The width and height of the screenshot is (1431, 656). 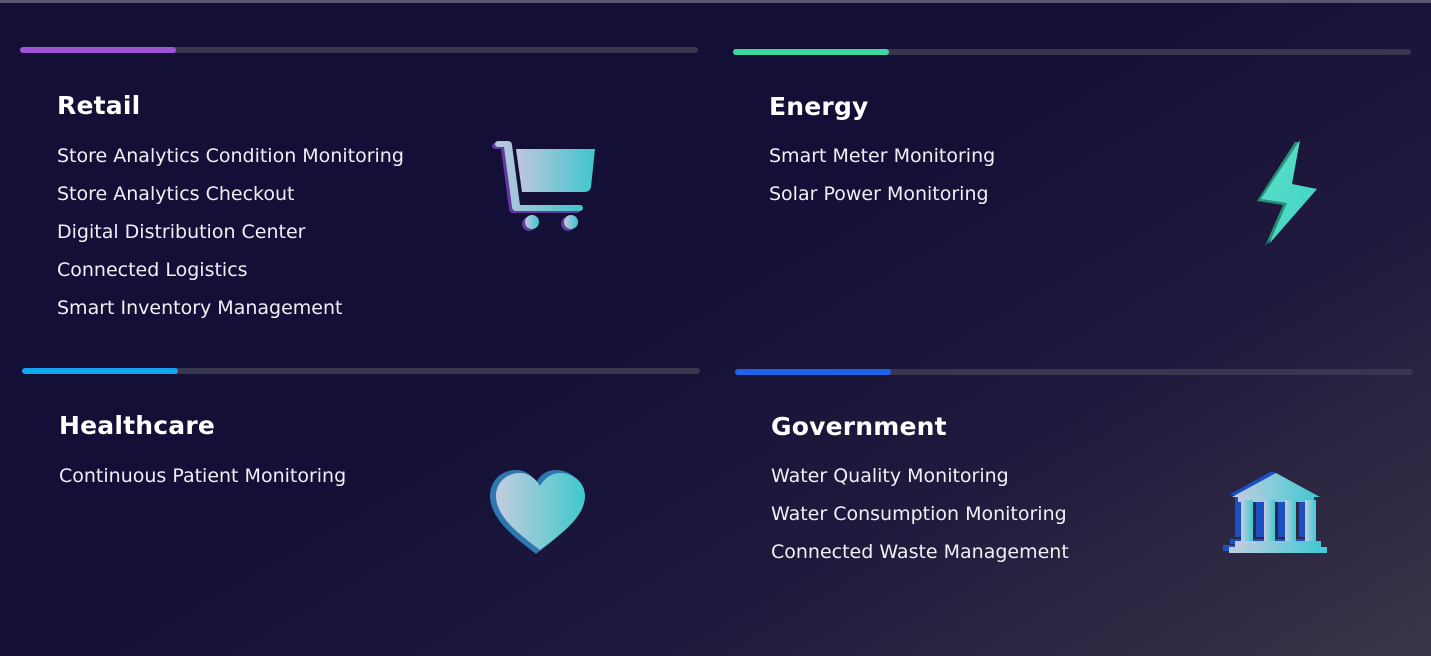 I want to click on list-item: Store Analytics Condition Monitoring, so click(x=230, y=156).